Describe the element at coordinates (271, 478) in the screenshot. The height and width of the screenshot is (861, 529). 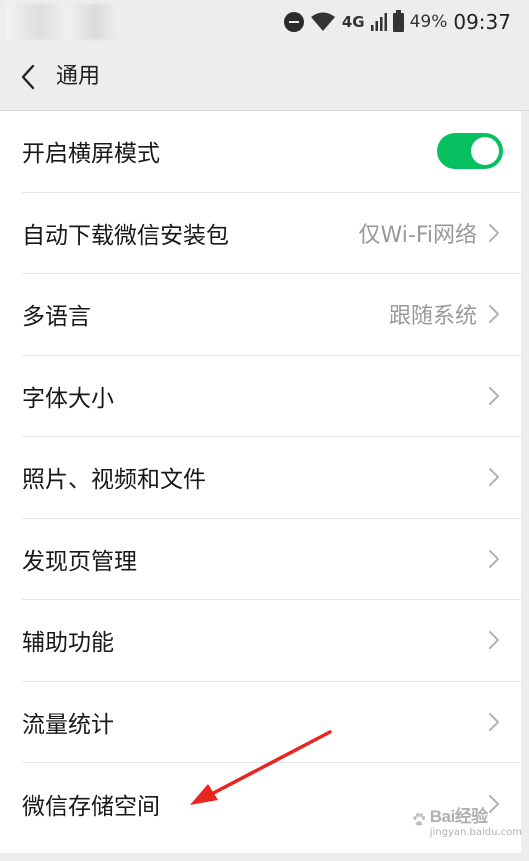
I see `setting-photos-videos-files: 照片、视频和文件` at that location.